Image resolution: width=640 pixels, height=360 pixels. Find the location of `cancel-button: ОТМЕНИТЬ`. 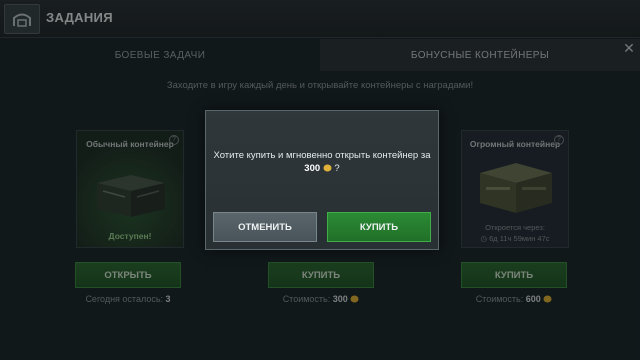

cancel-button: ОТМЕНИТЬ is located at coordinates (265, 227).